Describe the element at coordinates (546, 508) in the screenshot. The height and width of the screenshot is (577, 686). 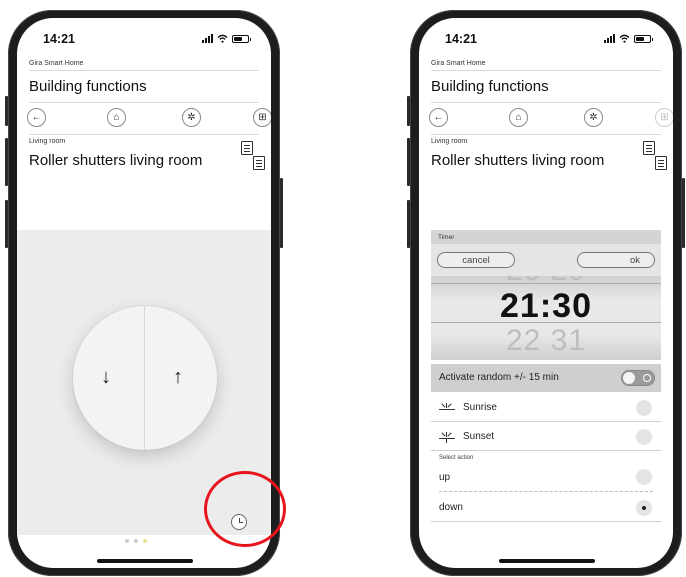
I see `action-option-down: down` at that location.